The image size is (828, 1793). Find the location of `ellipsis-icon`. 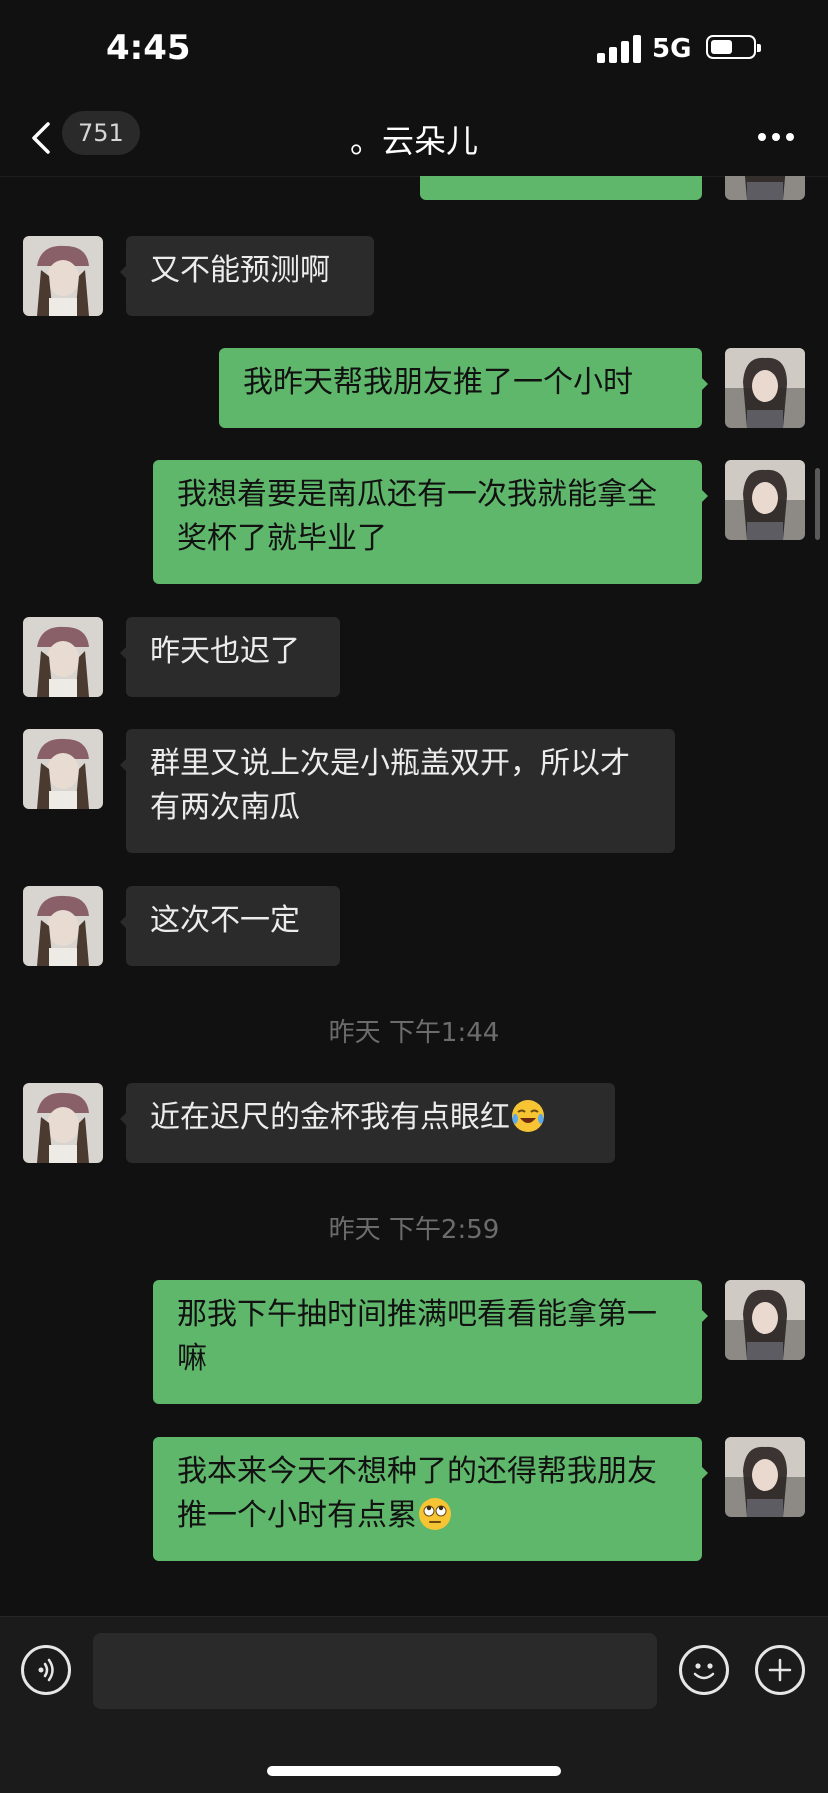

ellipsis-icon is located at coordinates (776, 137).